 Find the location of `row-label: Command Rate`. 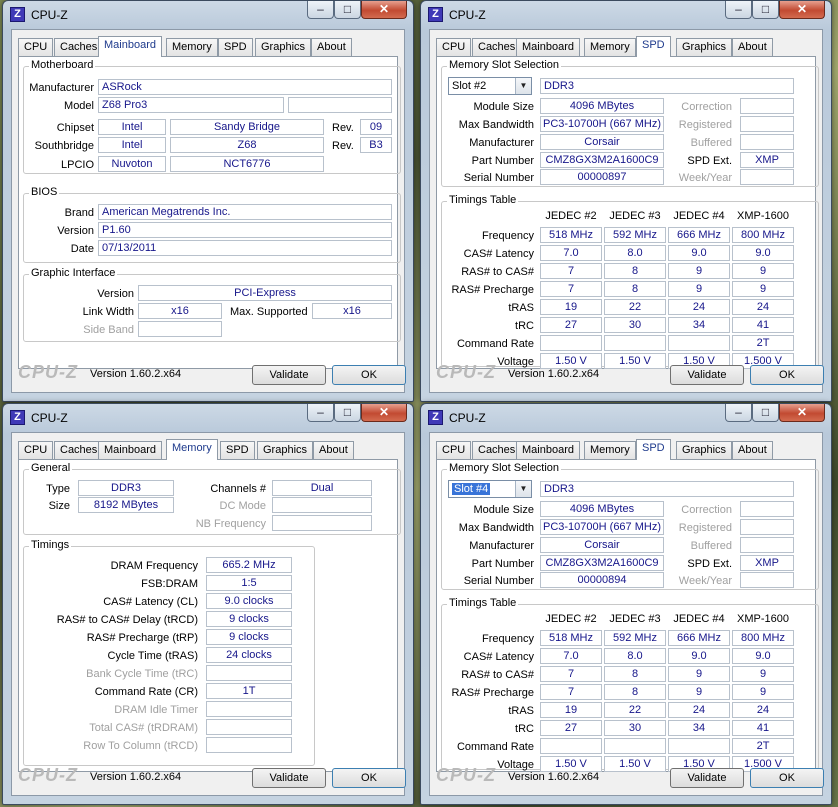

row-label: Command Rate is located at coordinates (495, 344).